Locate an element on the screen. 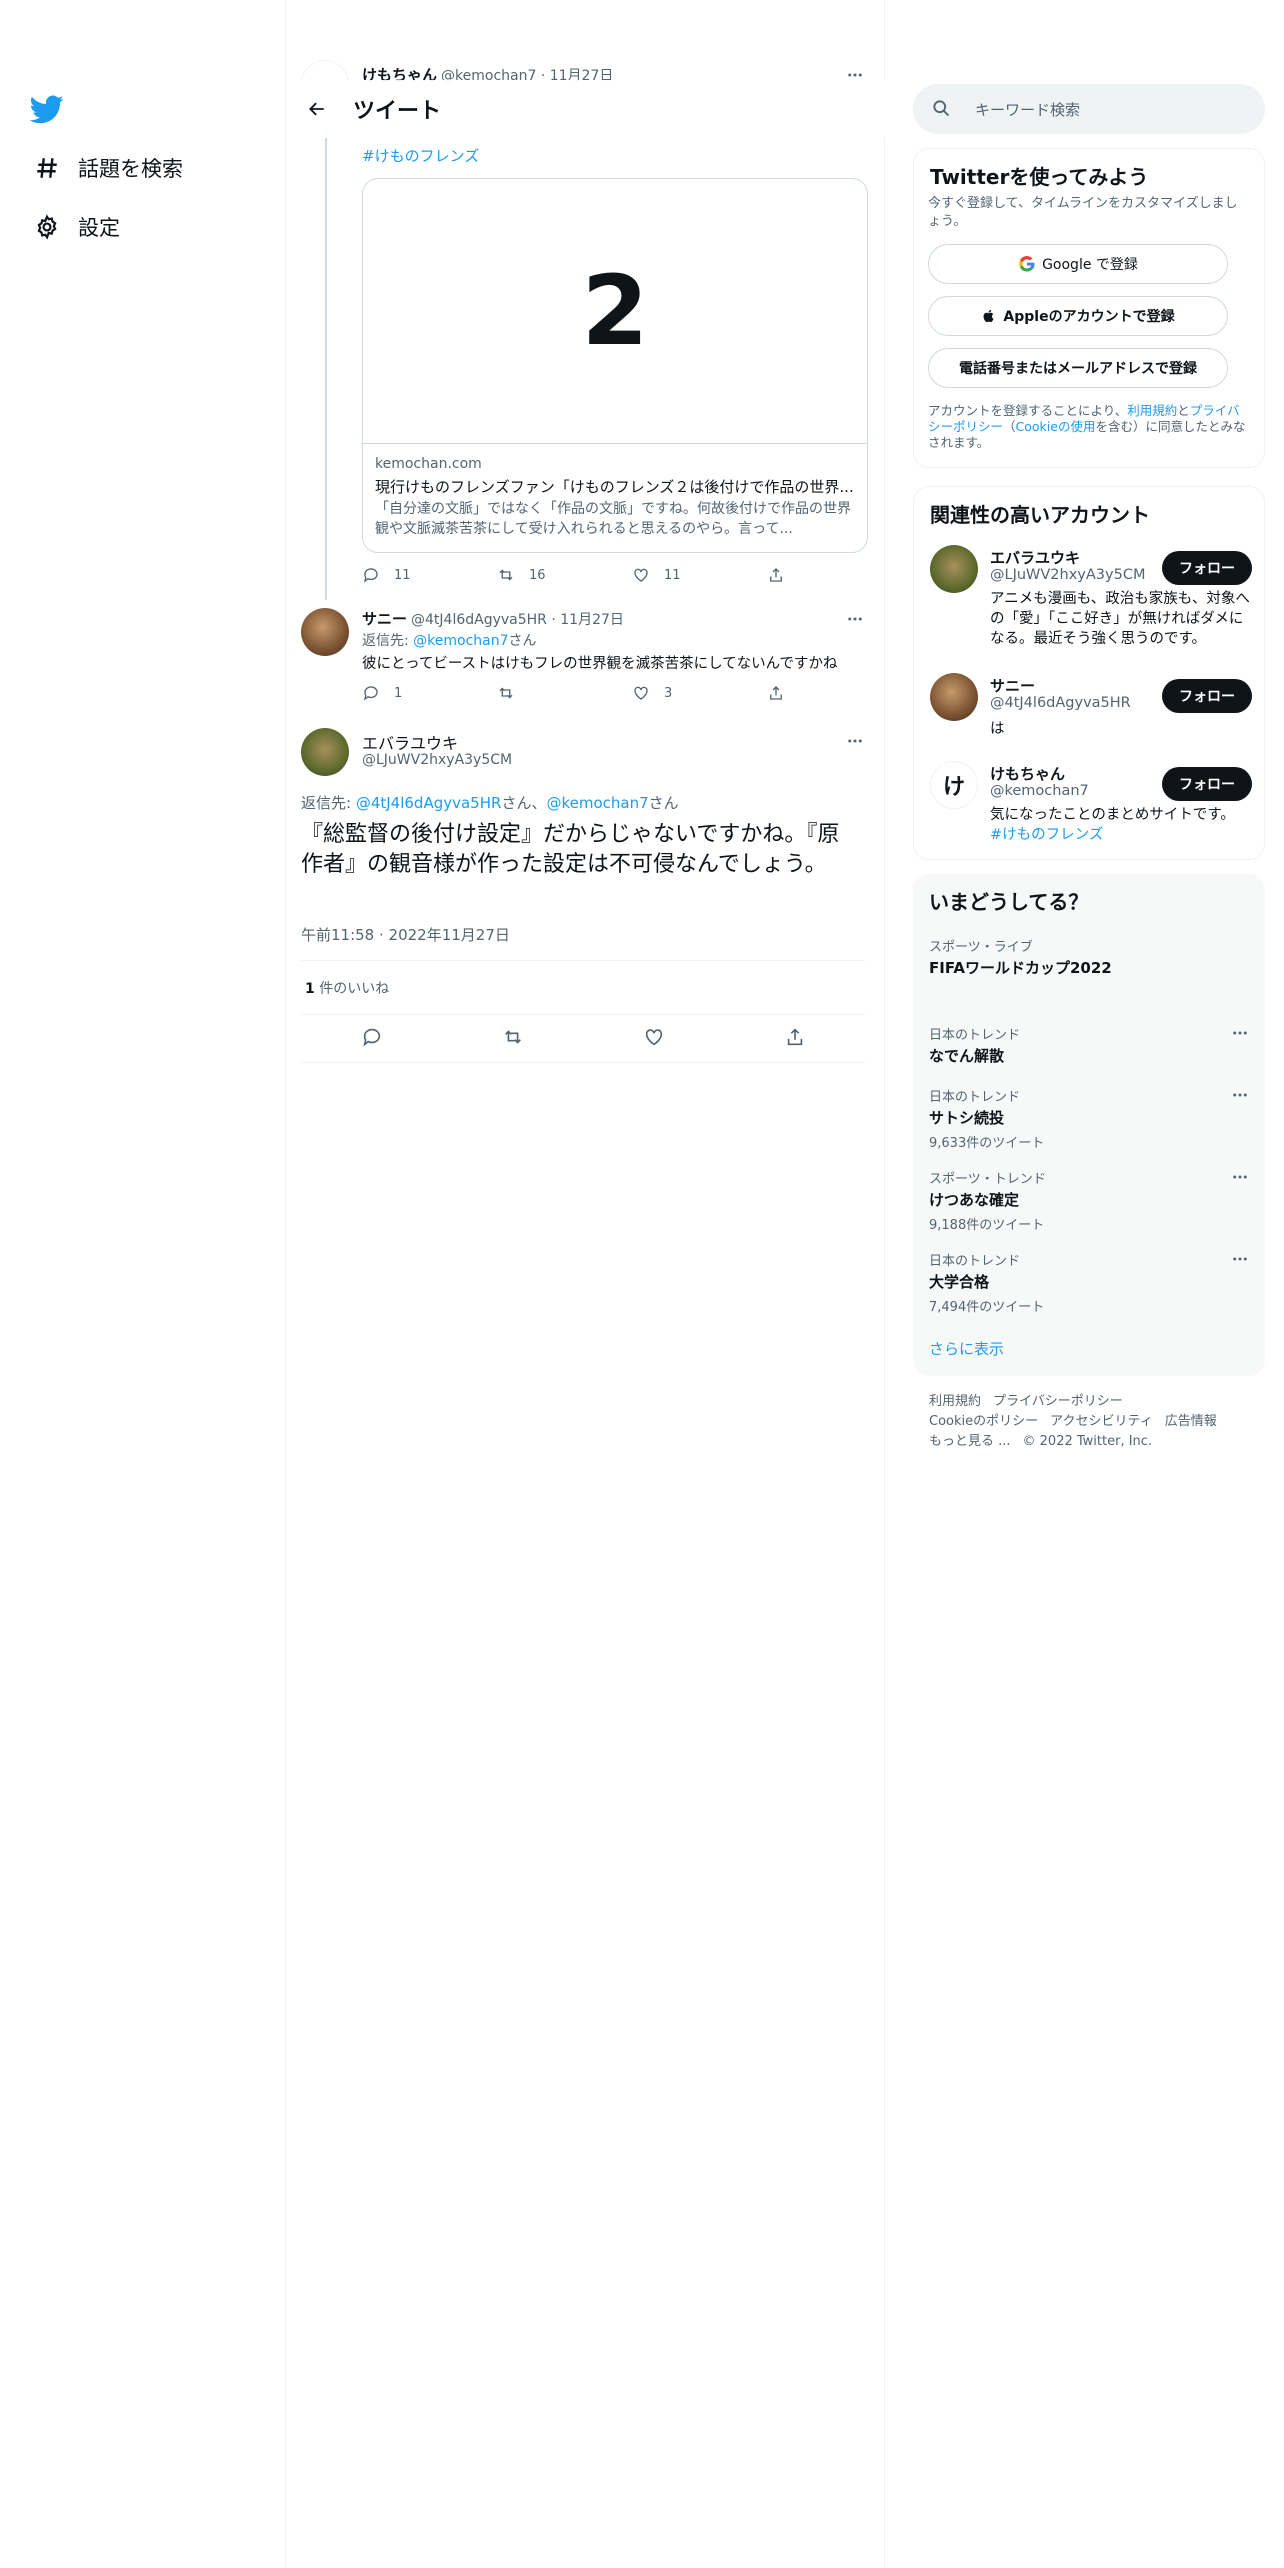 The width and height of the screenshot is (1284, 2568). footer-link: 広告情報 is located at coordinates (1191, 1421).